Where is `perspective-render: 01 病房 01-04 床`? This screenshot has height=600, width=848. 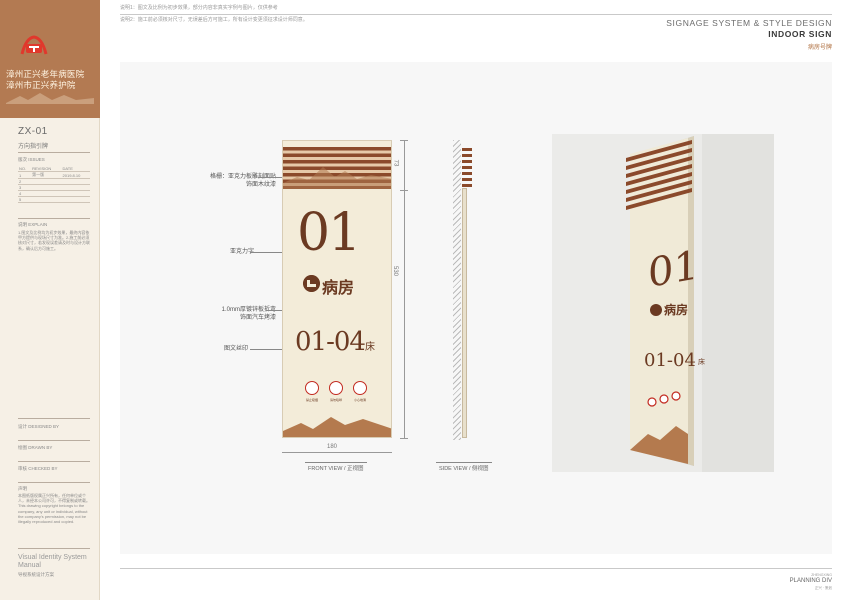 perspective-render: 01 病房 01-04 床 is located at coordinates (663, 303).